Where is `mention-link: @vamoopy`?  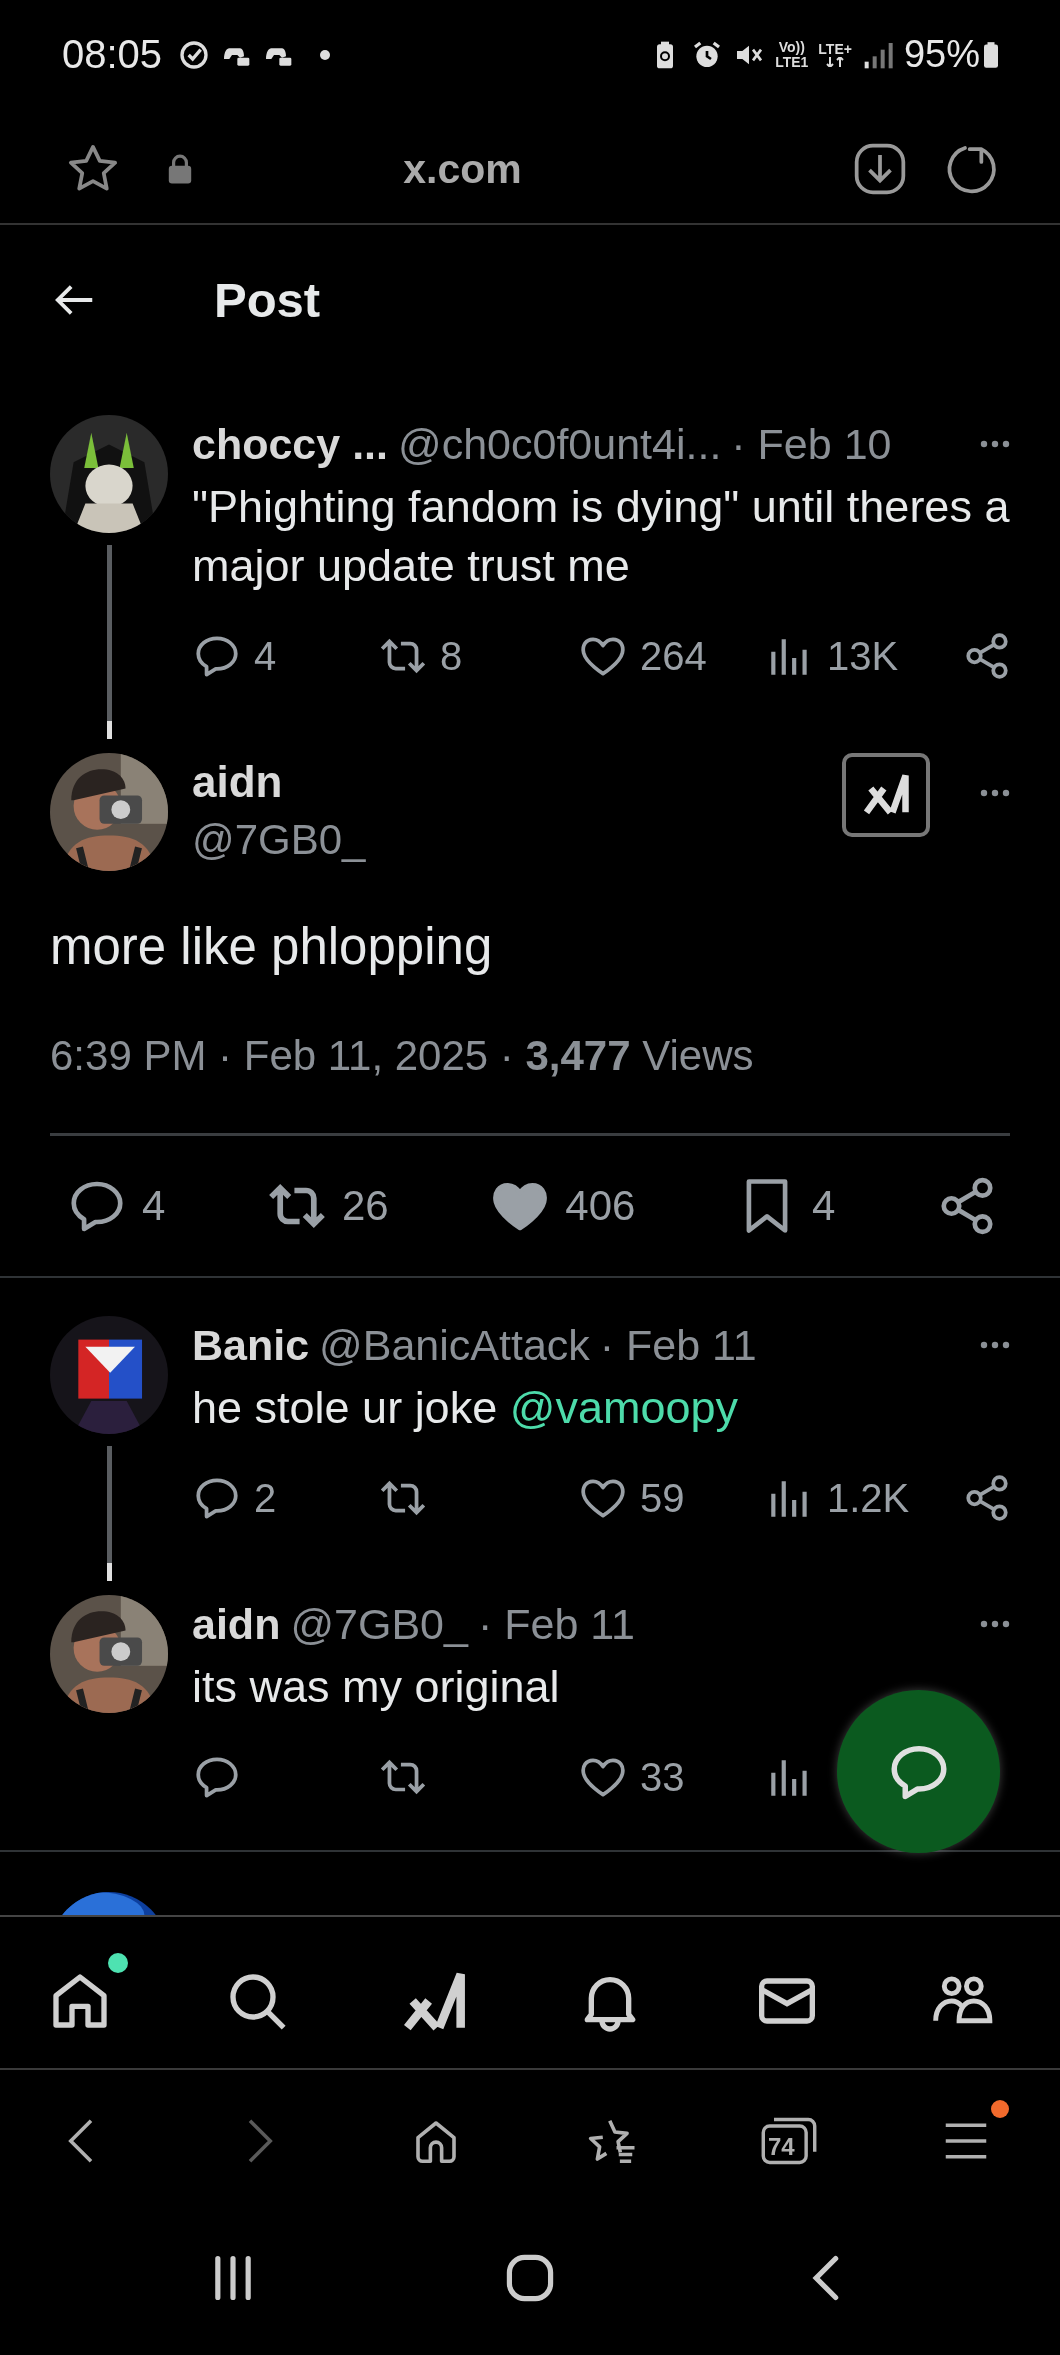
mention-link: @vamoopy is located at coordinates (623, 1407).